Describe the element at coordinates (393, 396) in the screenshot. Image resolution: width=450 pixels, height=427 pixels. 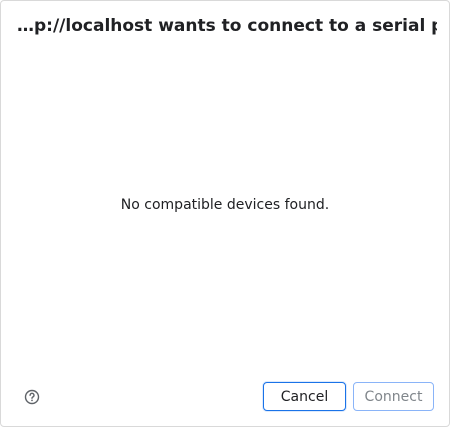
I see `connect-button: Connect` at that location.